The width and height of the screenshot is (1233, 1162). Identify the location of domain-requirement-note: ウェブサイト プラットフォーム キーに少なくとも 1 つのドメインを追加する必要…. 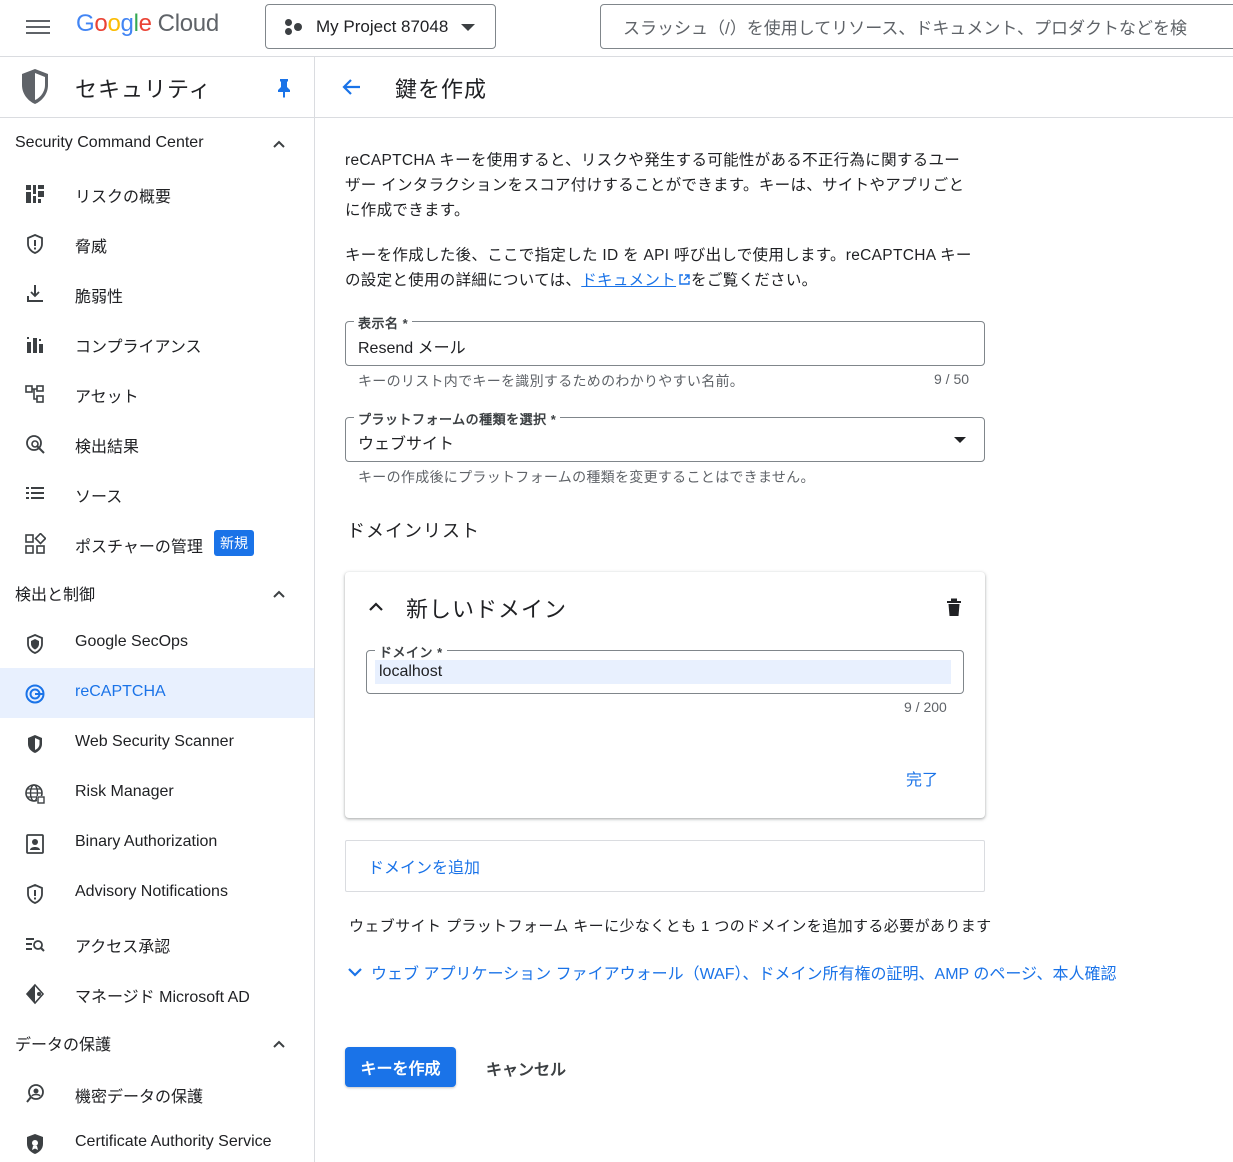
(670, 926).